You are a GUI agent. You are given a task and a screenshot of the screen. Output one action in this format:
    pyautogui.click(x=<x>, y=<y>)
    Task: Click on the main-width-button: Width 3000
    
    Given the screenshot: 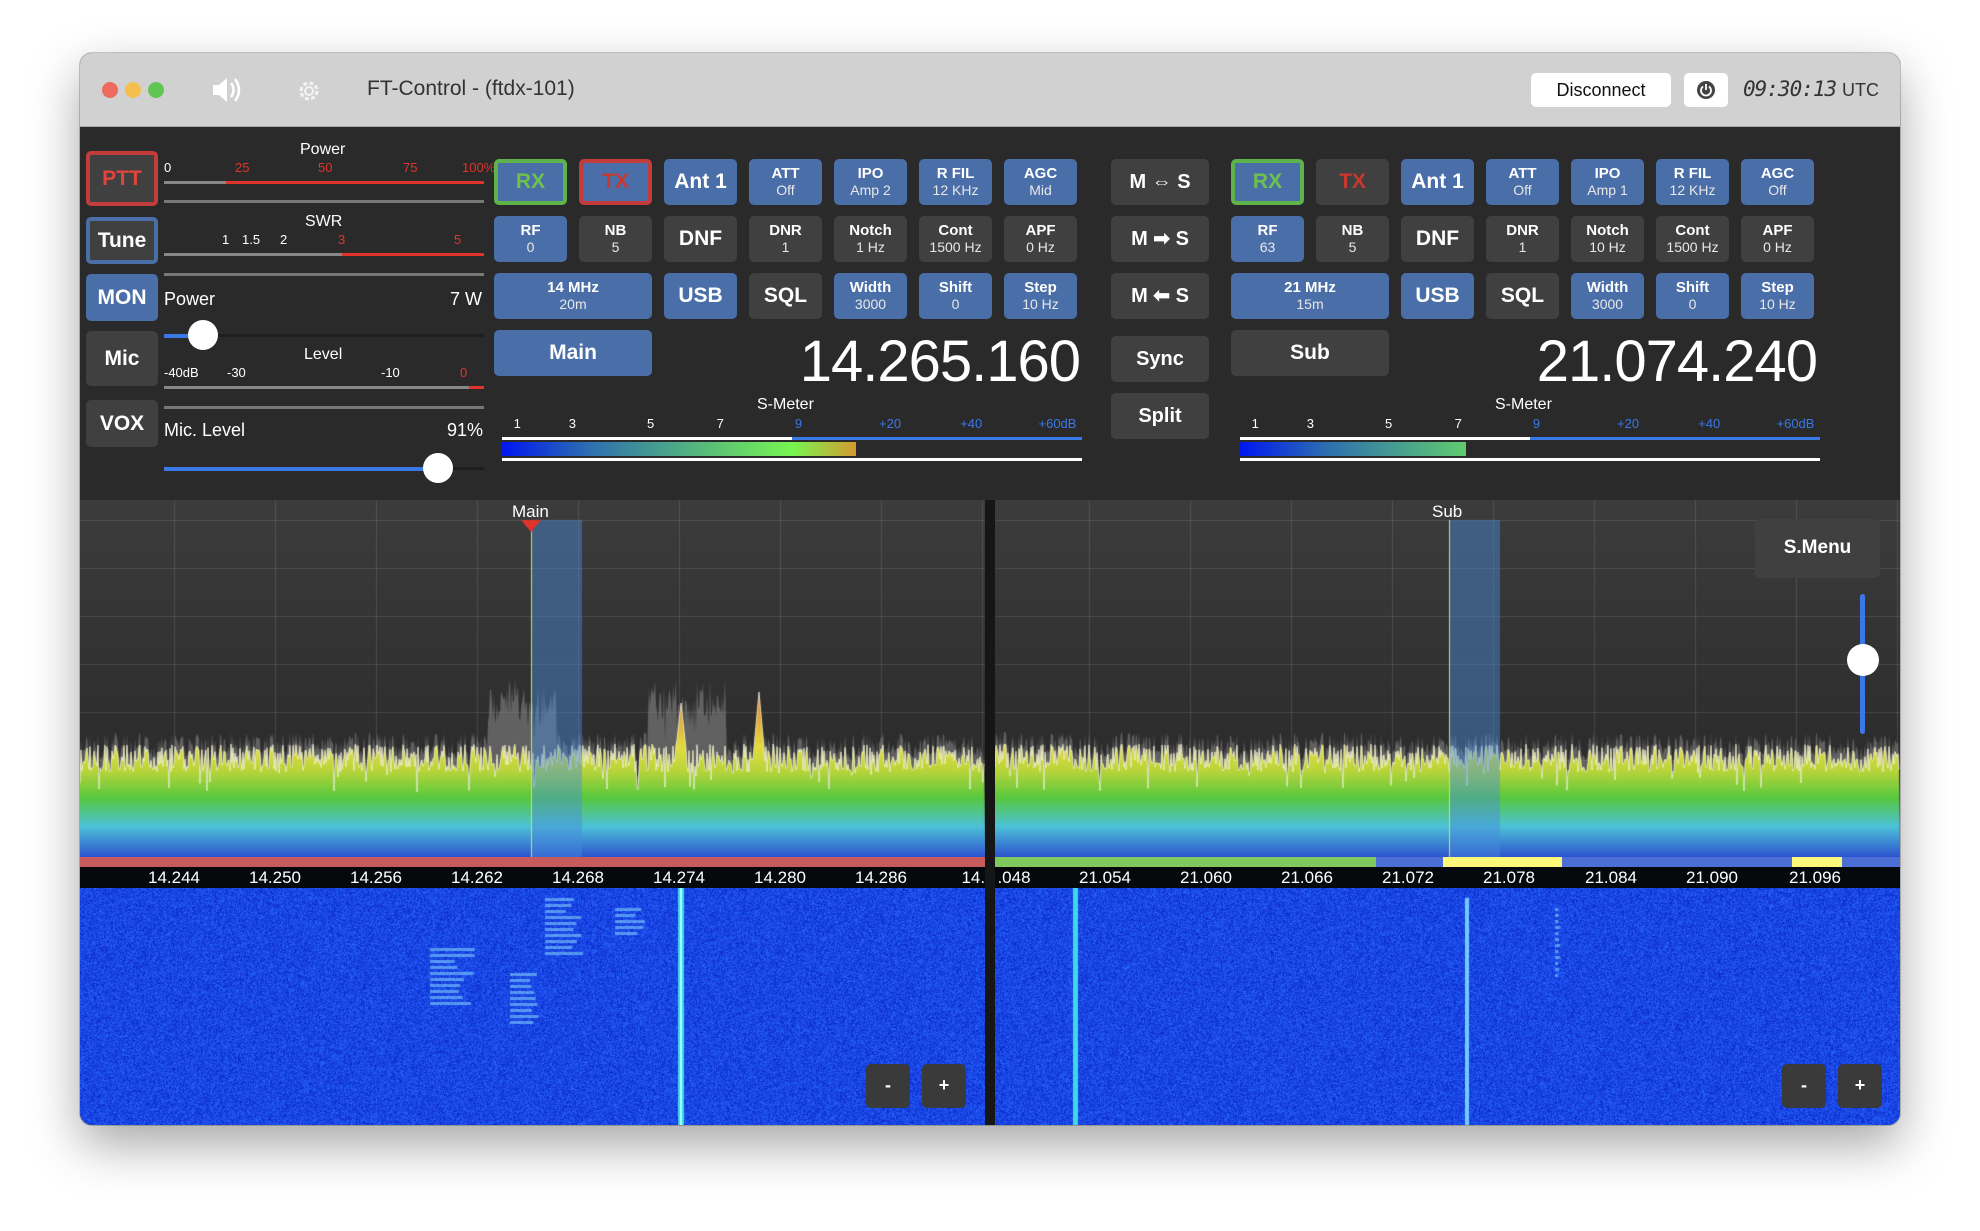 What is the action you would take?
    pyautogui.click(x=870, y=296)
    